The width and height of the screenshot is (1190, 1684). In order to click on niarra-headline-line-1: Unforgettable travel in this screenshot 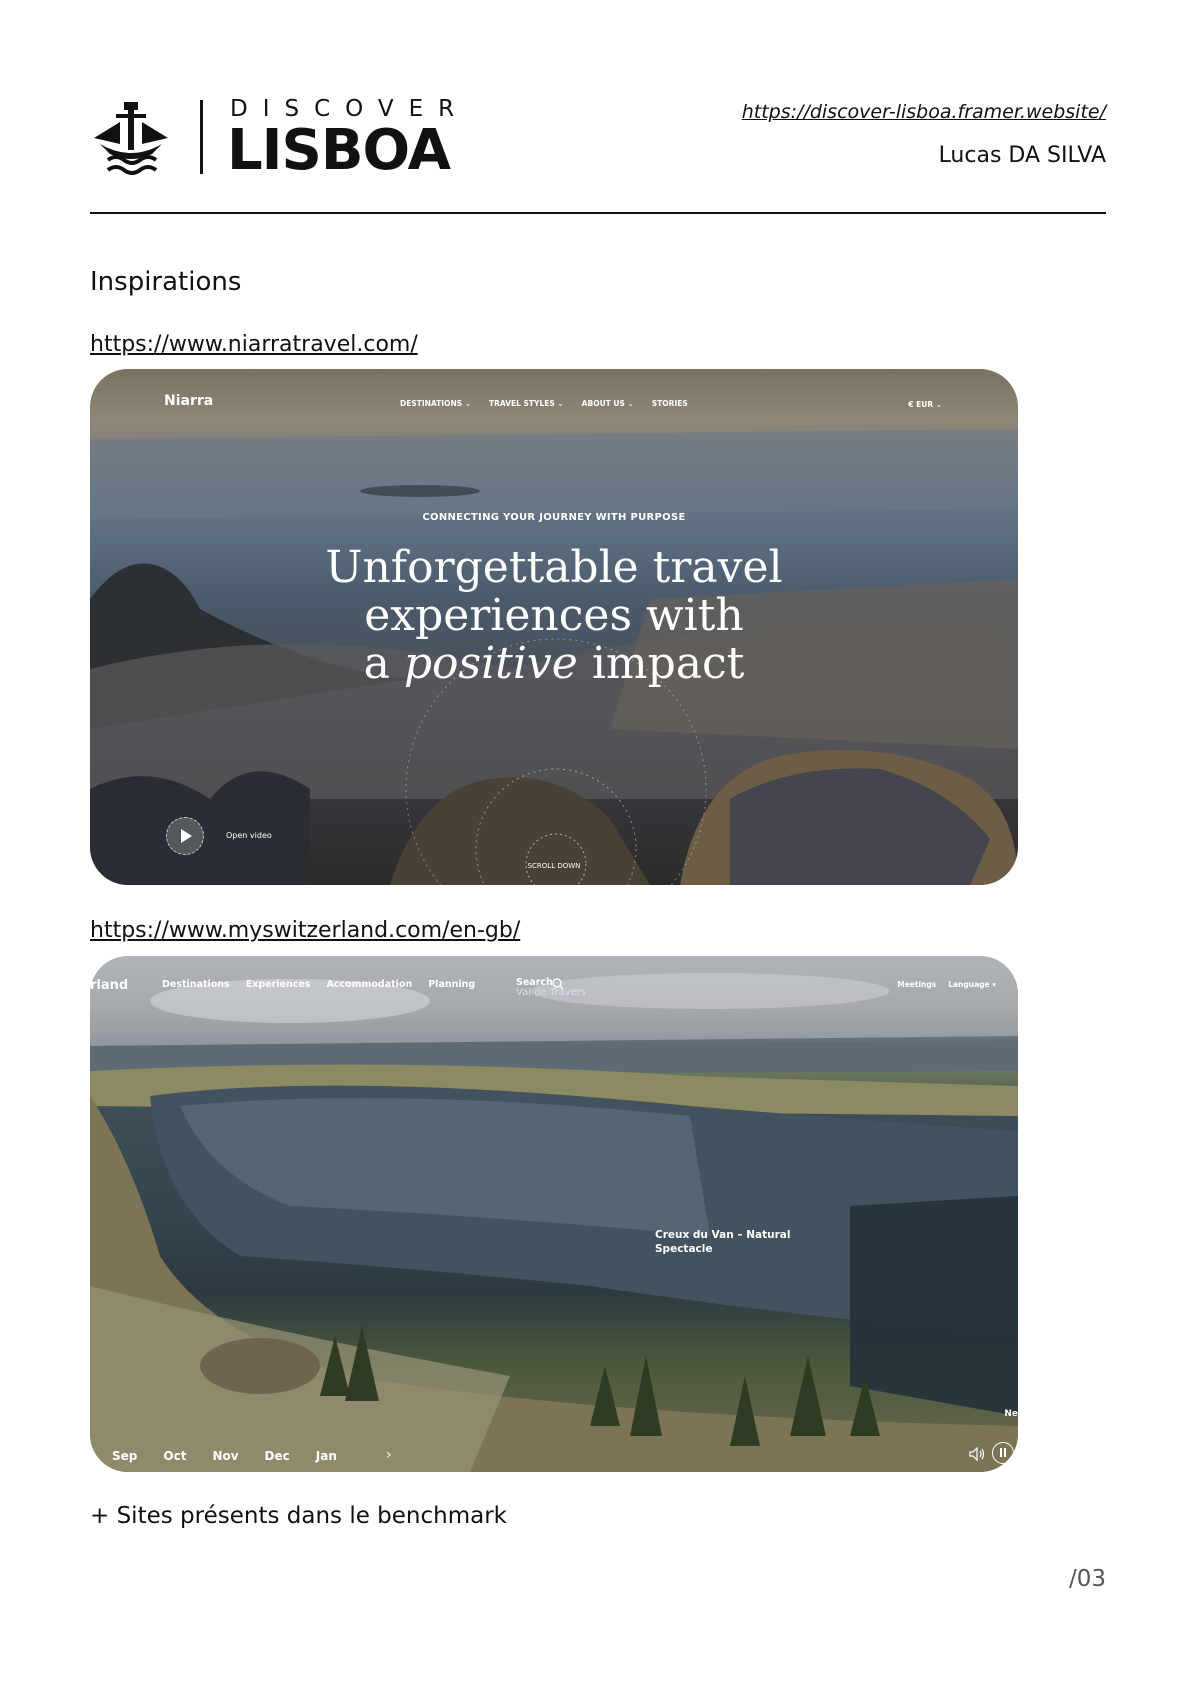, I will do `click(554, 567)`.